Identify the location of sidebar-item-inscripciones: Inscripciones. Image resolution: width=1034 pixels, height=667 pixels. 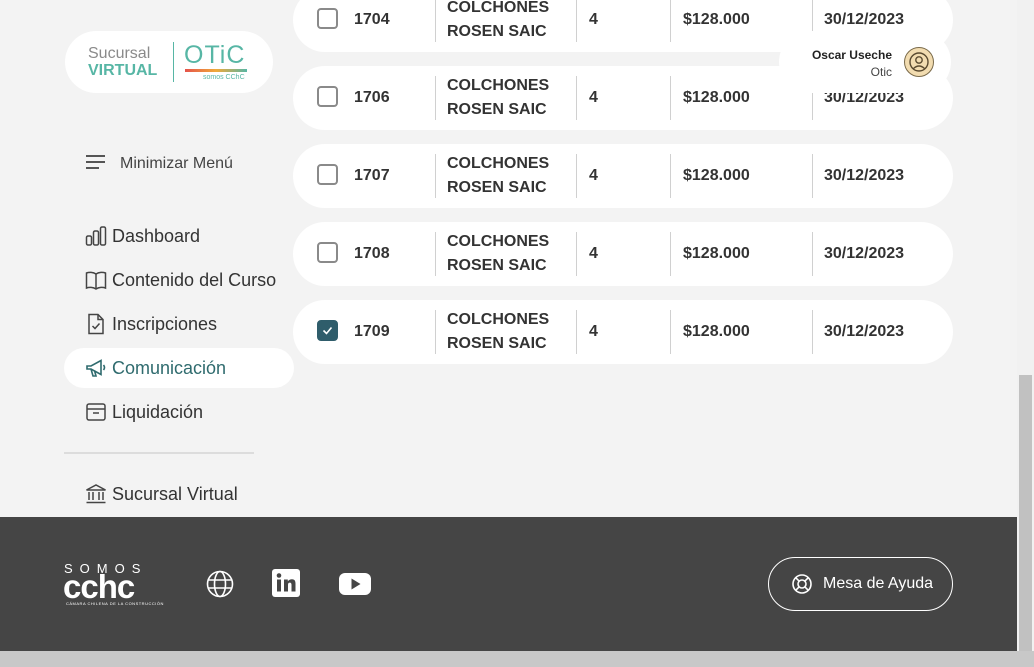
(179, 324).